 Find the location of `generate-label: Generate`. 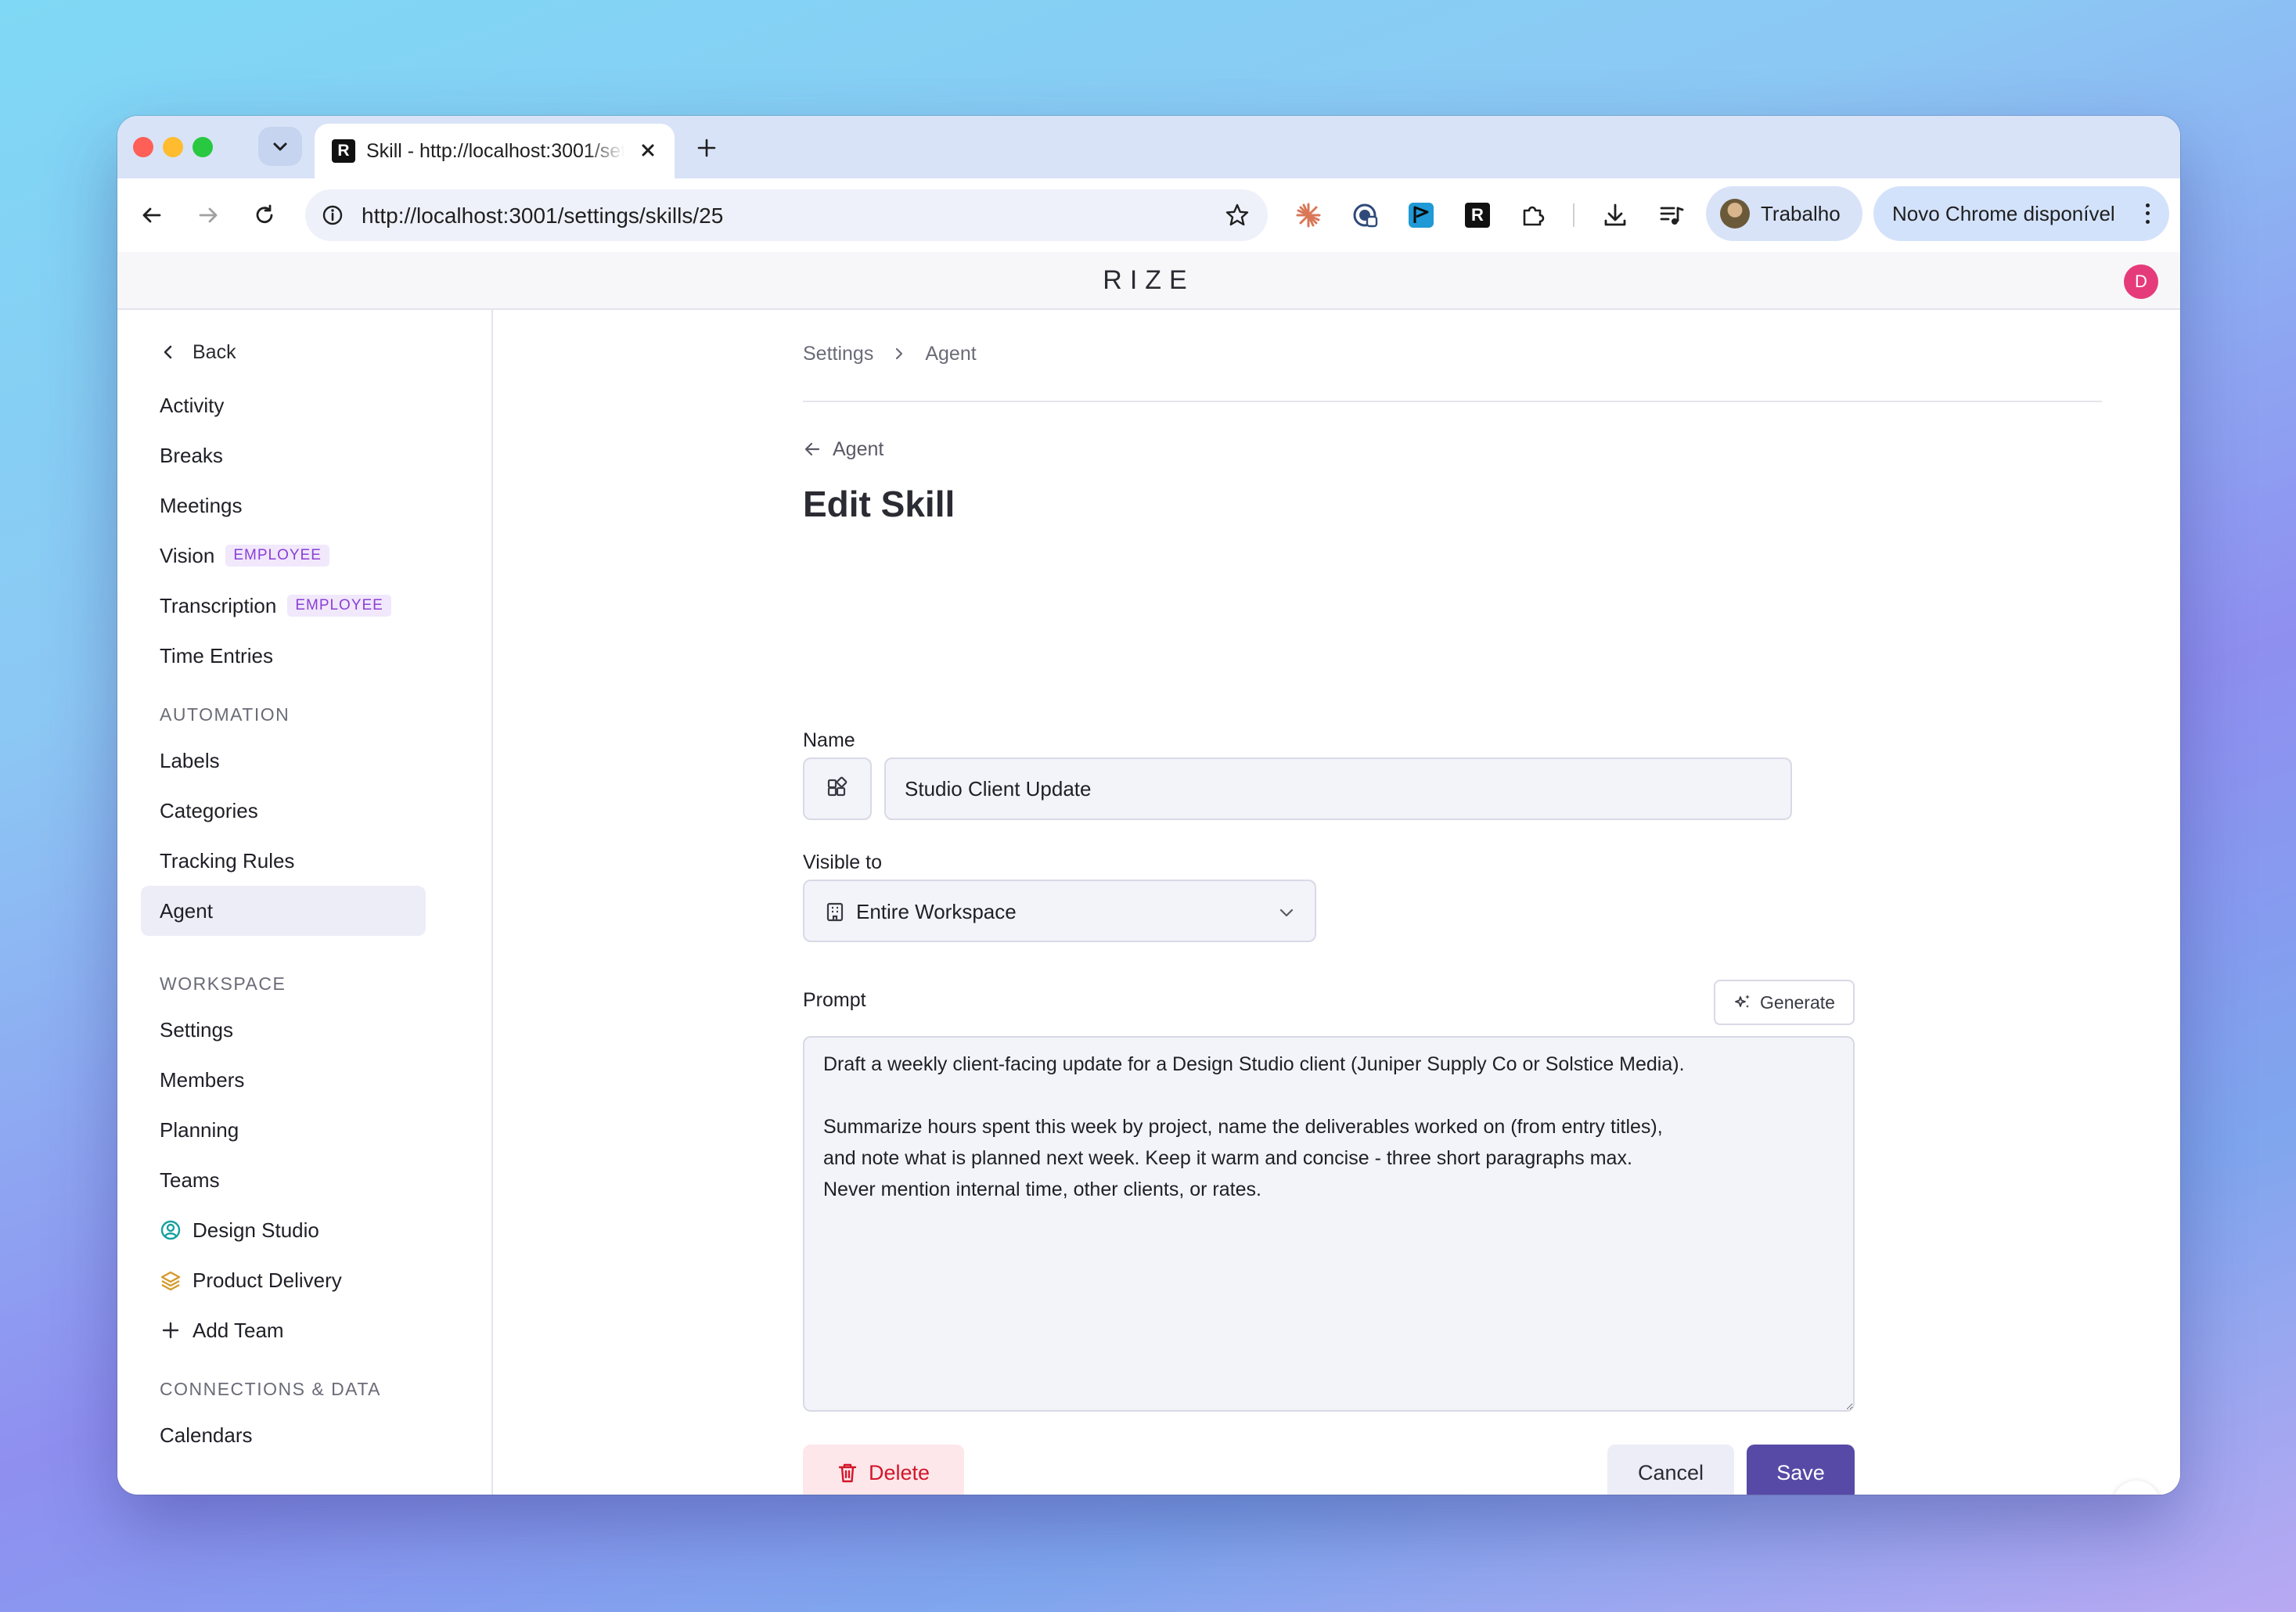

generate-label: Generate is located at coordinates (1798, 1002).